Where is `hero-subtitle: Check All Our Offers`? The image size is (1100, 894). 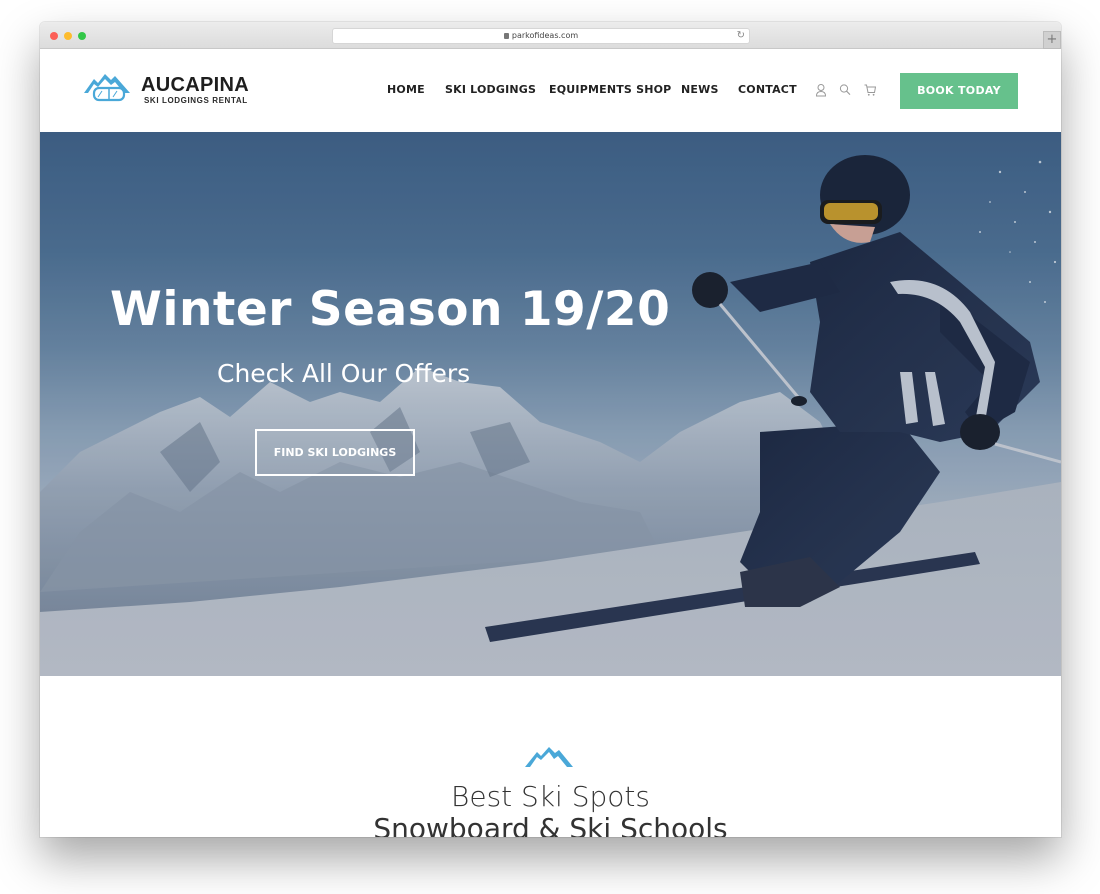
hero-subtitle: Check All Our Offers is located at coordinates (344, 373).